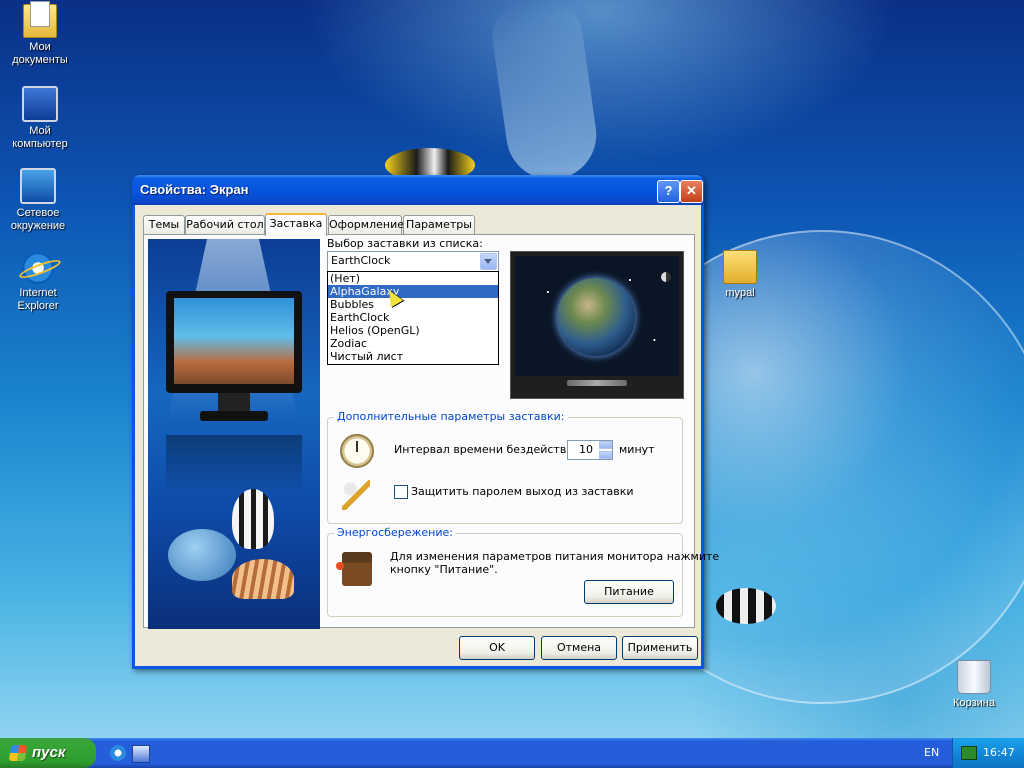  Describe the element at coordinates (605, 455) in the screenshot. I see `spin-down-icon` at that location.